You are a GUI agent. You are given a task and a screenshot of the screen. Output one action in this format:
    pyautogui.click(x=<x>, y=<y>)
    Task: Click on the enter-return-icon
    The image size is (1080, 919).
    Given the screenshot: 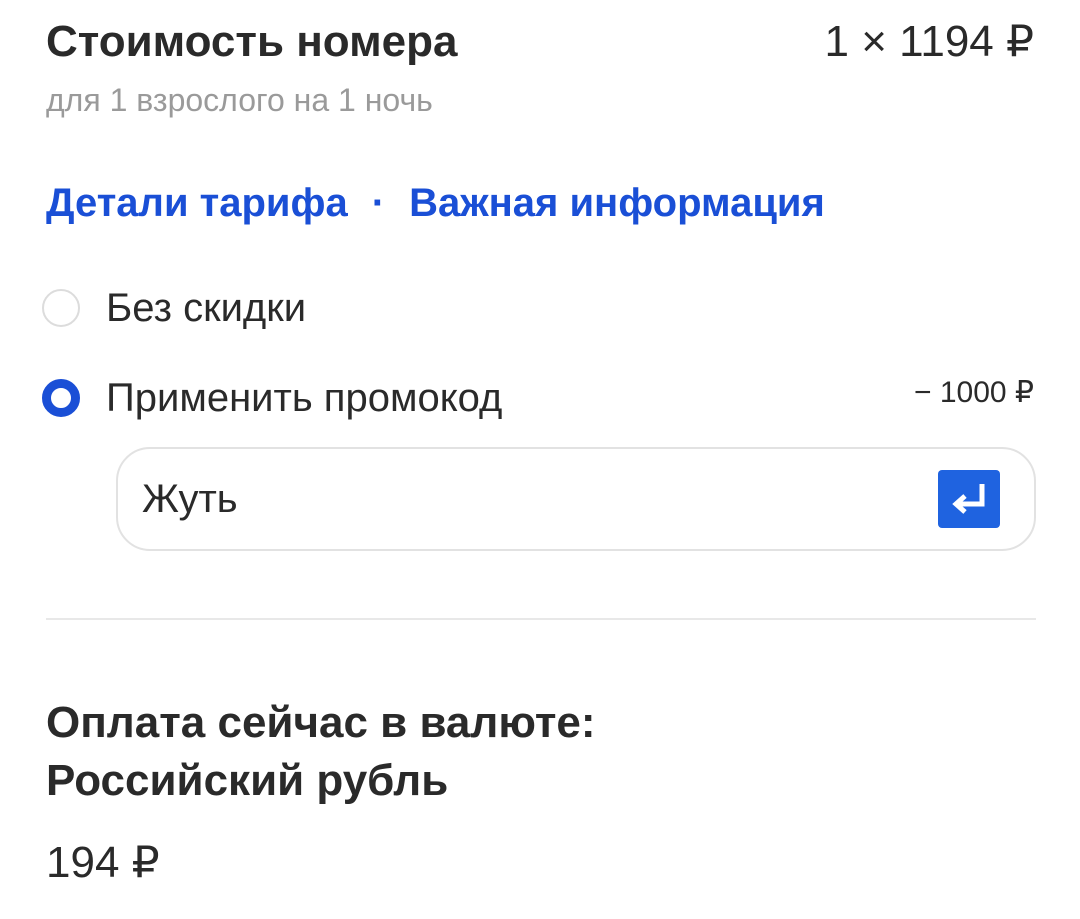 What is the action you would take?
    pyautogui.click(x=968, y=499)
    